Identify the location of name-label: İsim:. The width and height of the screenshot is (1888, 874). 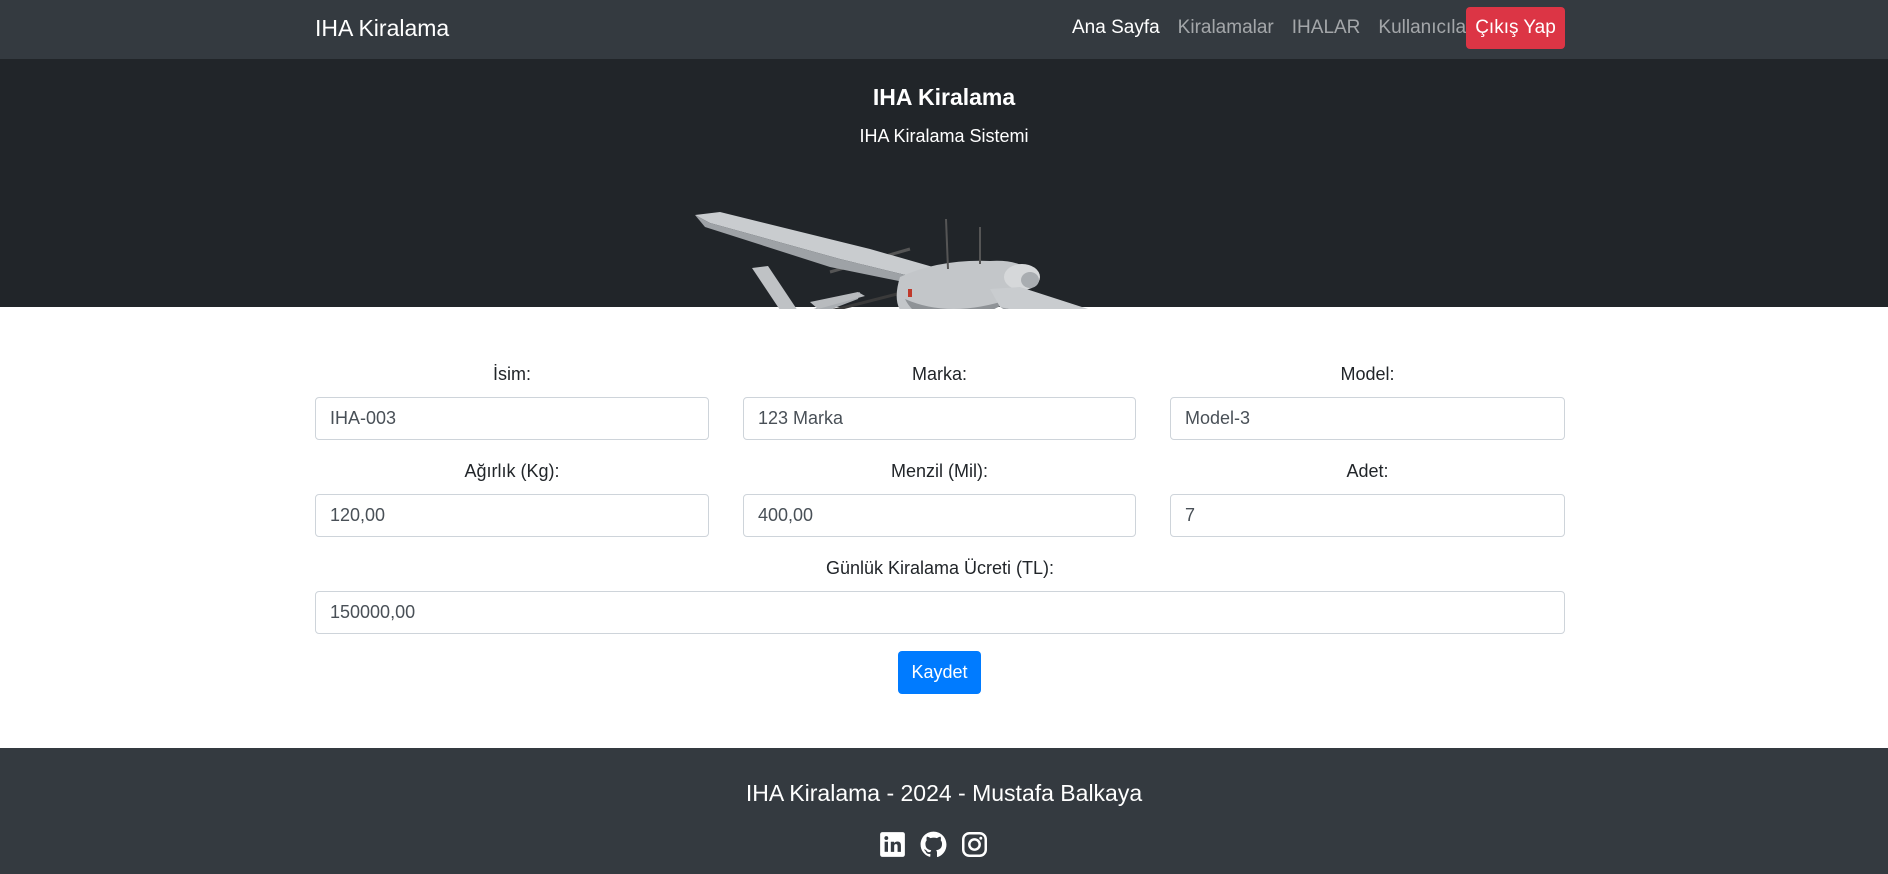
(512, 374).